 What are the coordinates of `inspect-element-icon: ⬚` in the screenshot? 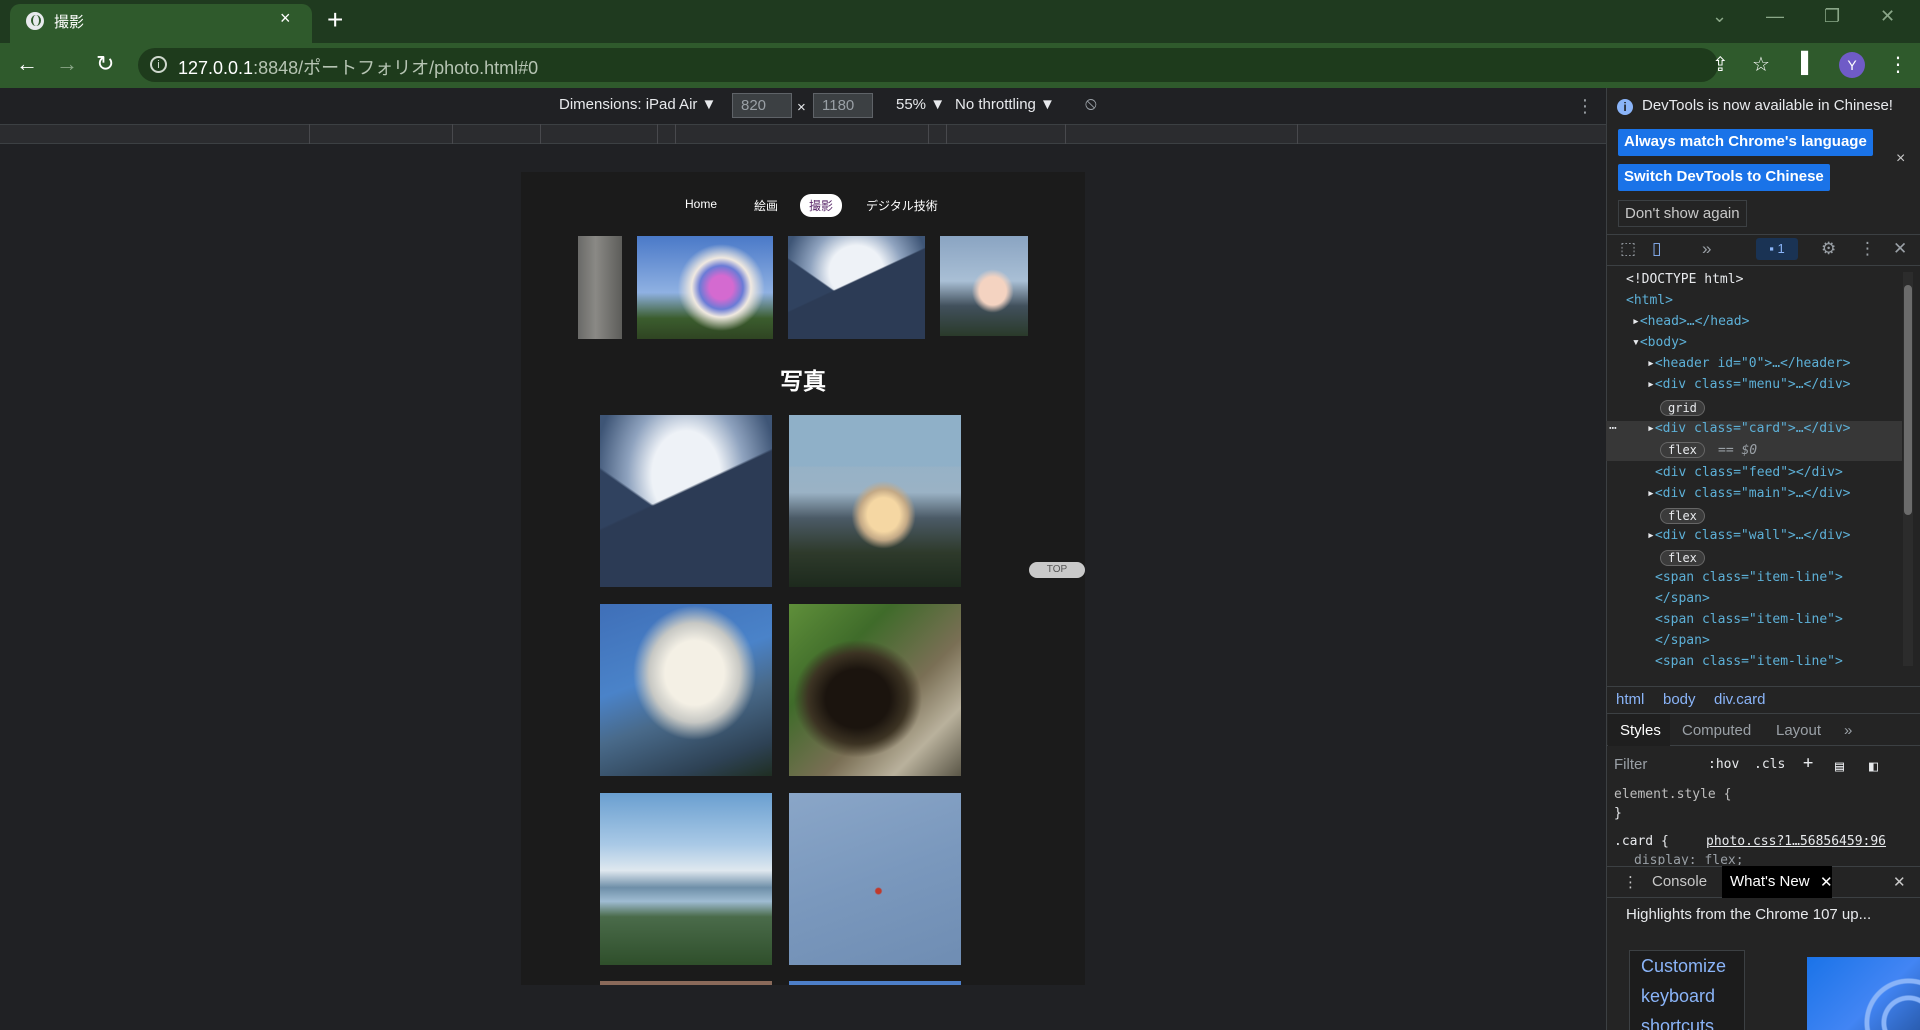 It's located at (1628, 249).